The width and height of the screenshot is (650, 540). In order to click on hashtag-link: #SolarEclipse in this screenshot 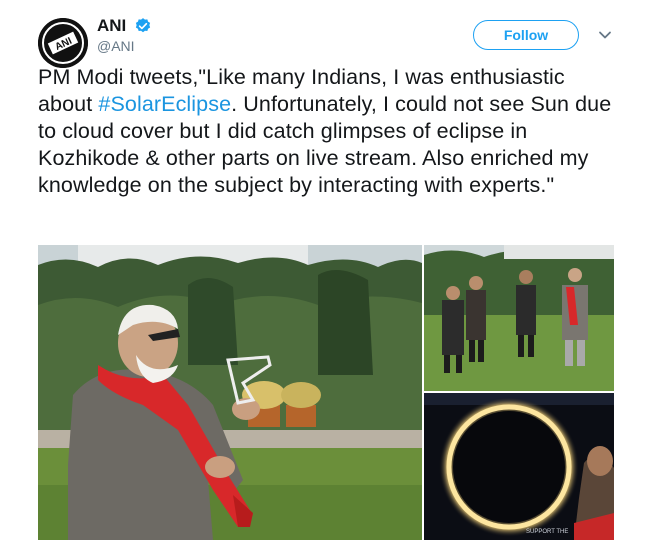, I will do `click(164, 104)`.